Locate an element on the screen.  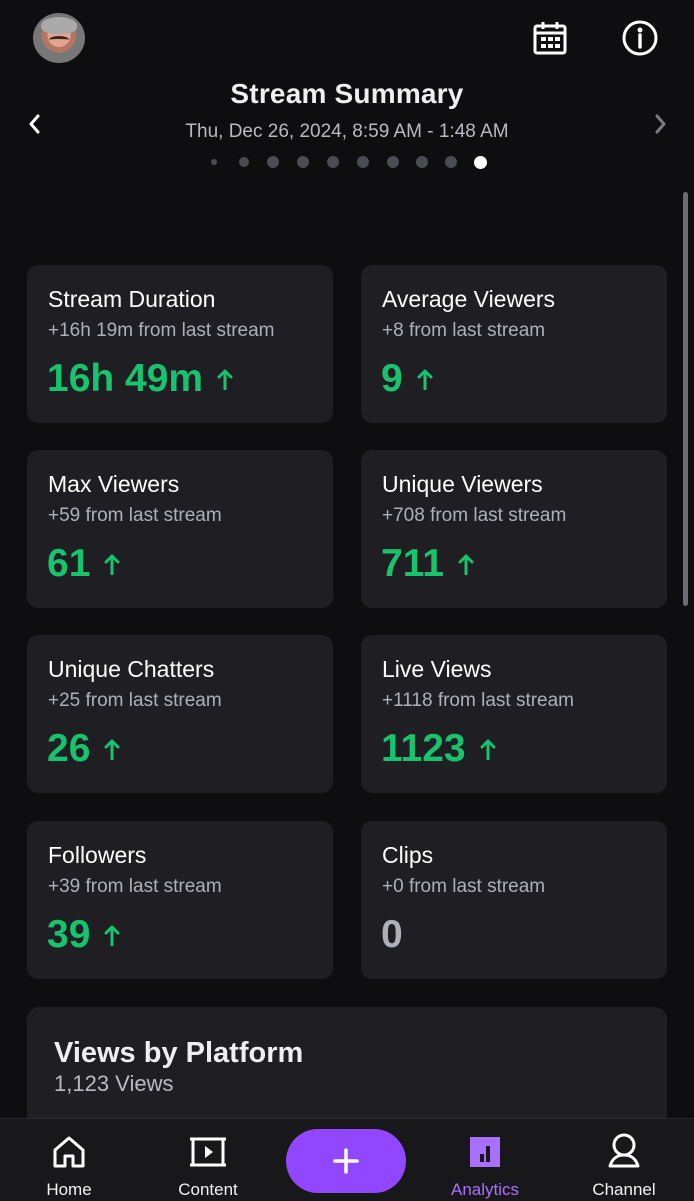
stat-value-row: 0 is located at coordinates (392, 934).